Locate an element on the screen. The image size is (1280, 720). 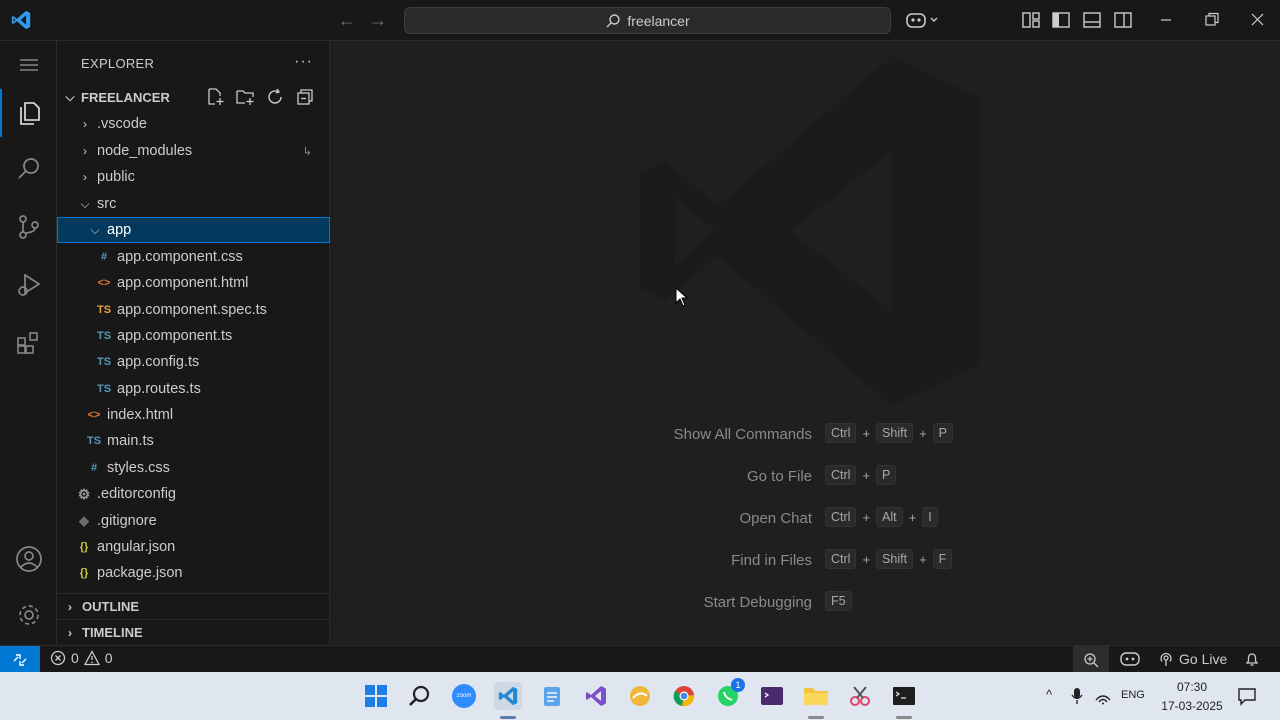
new-folder-icon is located at coordinates (245, 97).